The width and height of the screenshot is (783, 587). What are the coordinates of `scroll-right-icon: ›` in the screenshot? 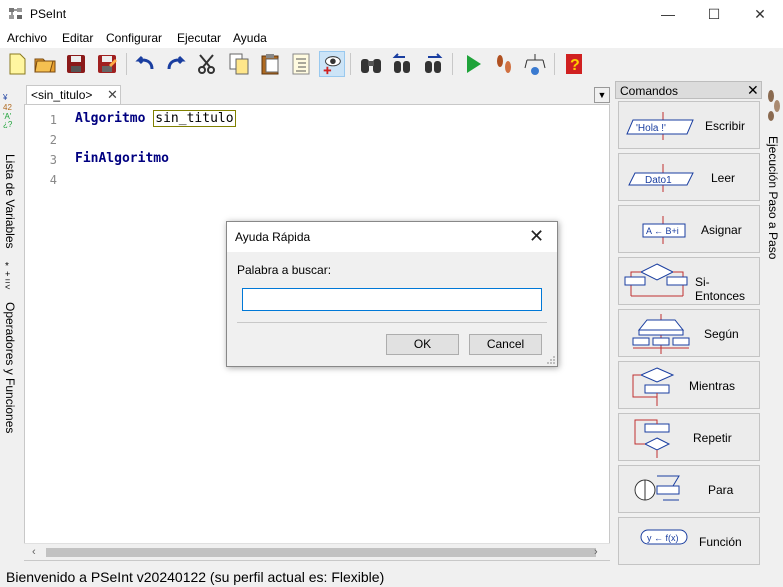 It's located at (596, 552).